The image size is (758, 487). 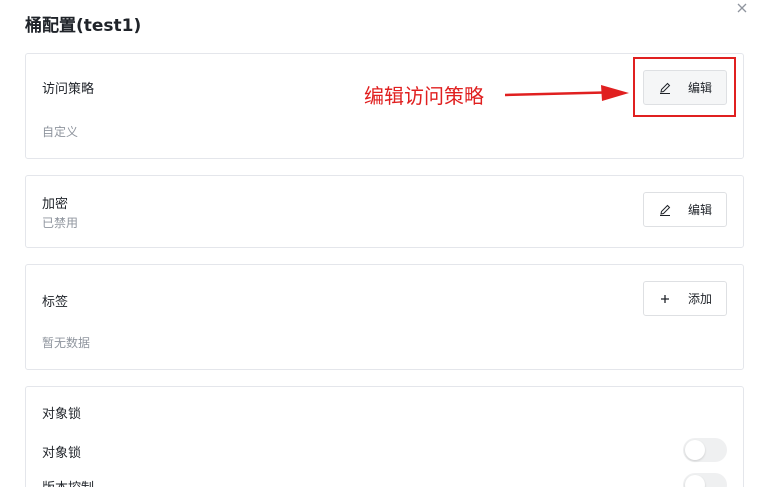 What do you see at coordinates (424, 96) in the screenshot?
I see `annotation-text: 编辑访问策略` at bounding box center [424, 96].